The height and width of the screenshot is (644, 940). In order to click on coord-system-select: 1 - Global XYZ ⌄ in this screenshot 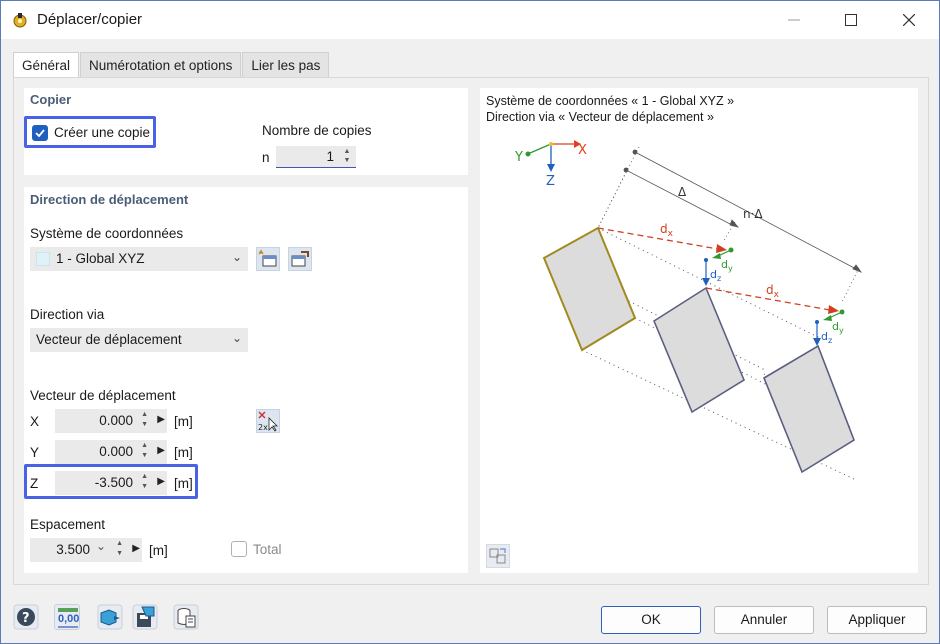, I will do `click(139, 259)`.